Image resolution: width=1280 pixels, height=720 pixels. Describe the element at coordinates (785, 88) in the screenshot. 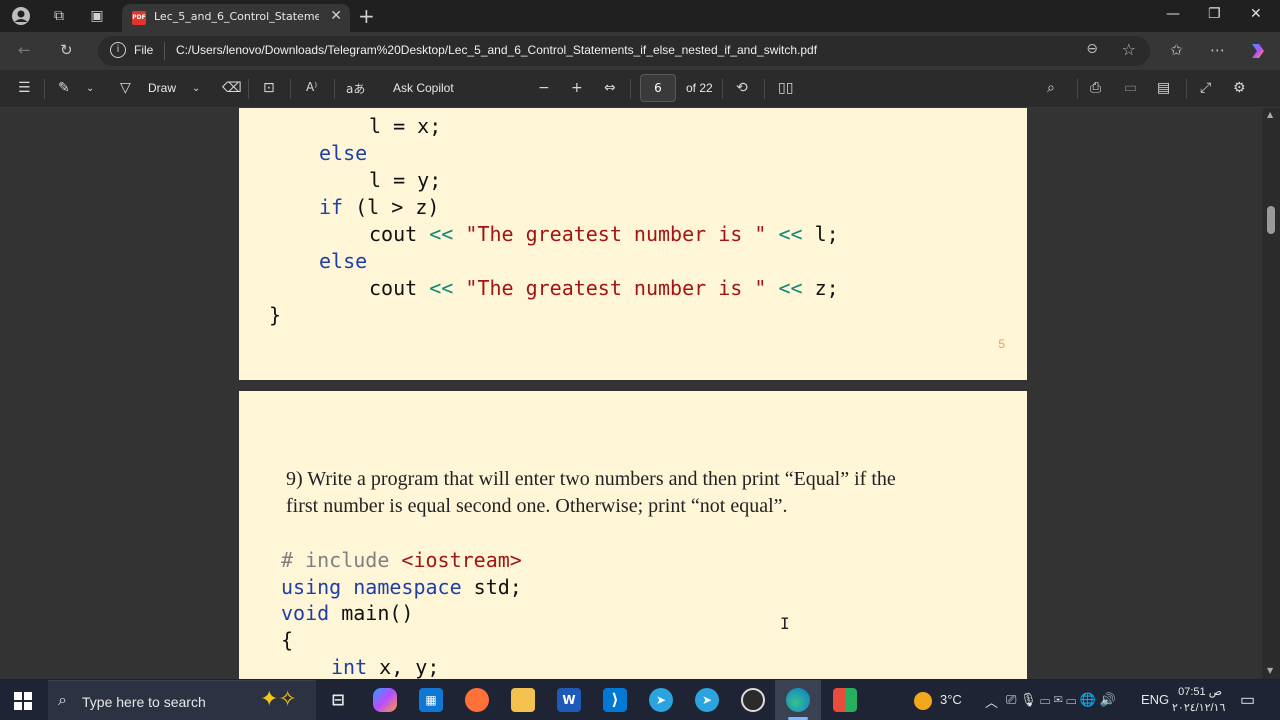

I see `page-view-icon: ▯▯` at that location.